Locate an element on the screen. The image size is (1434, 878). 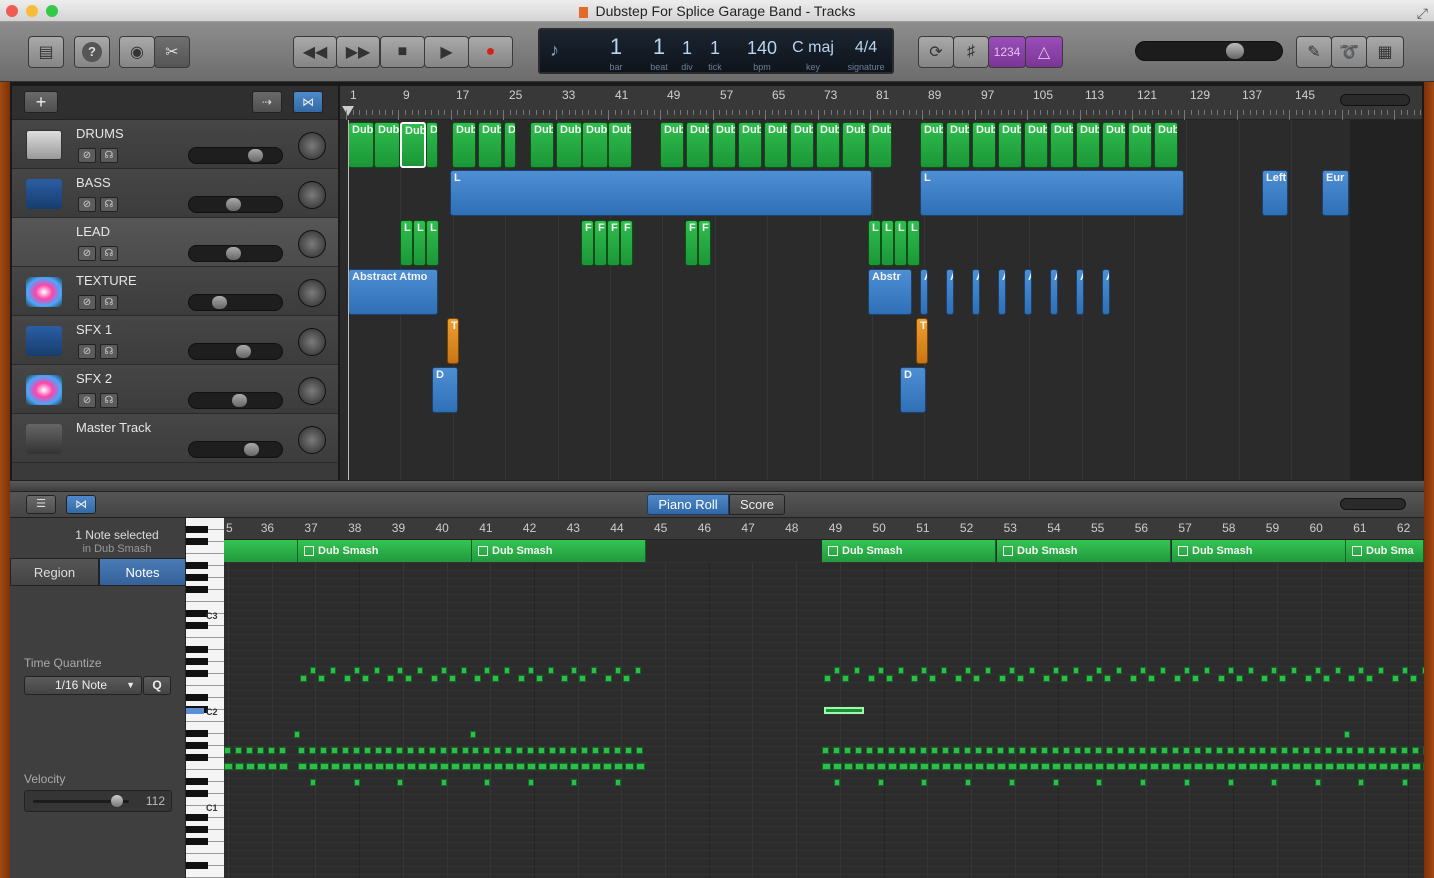
black-key is located at coordinates (197, 541).